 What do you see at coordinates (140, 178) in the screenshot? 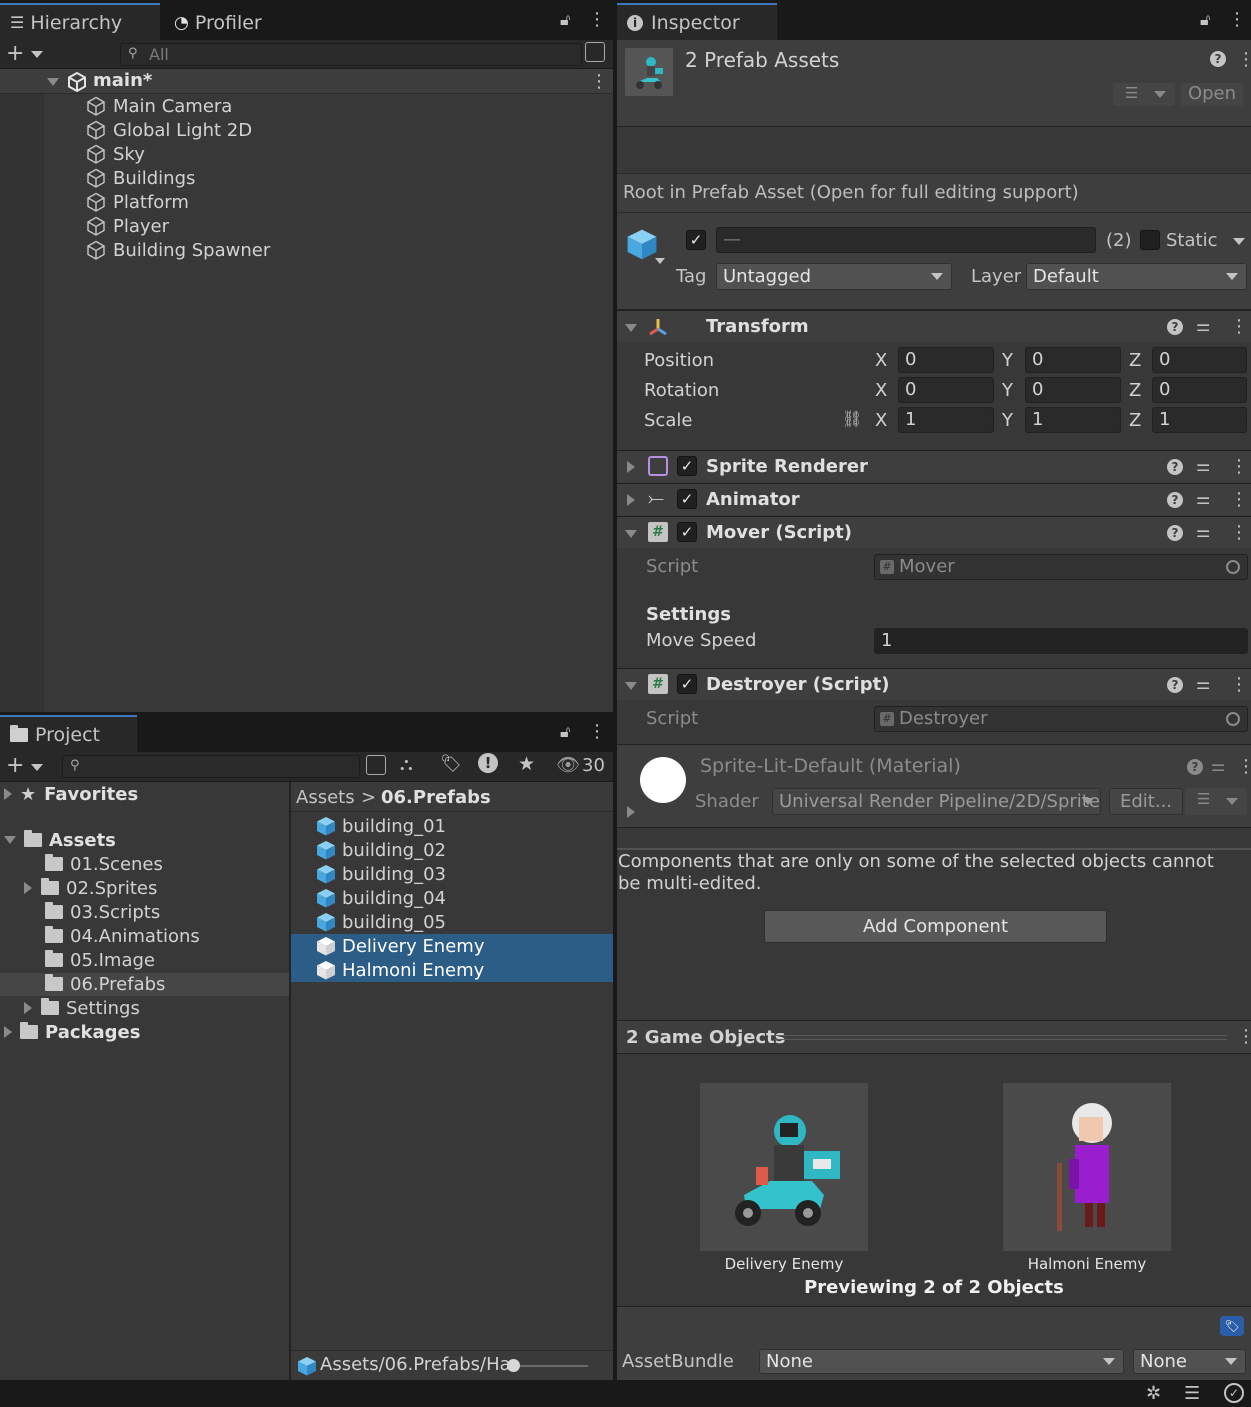
I see `hierarchy-item: Buildings` at bounding box center [140, 178].